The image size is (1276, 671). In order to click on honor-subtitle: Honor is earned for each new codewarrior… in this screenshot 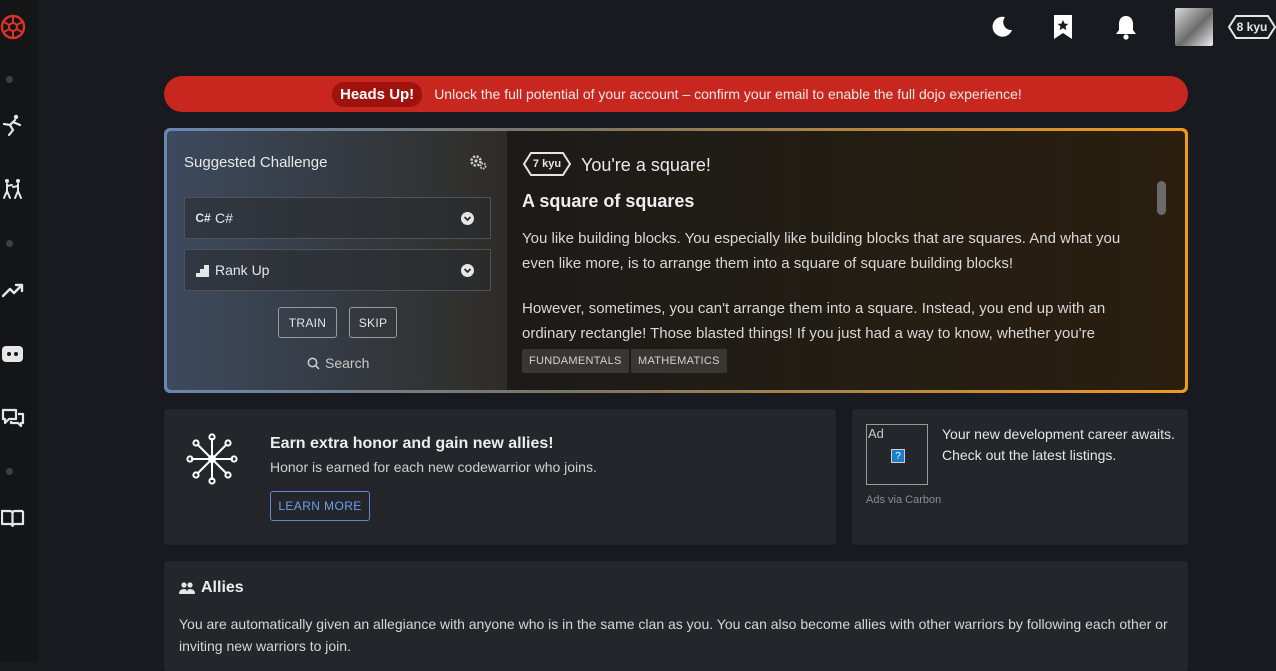, I will do `click(433, 467)`.